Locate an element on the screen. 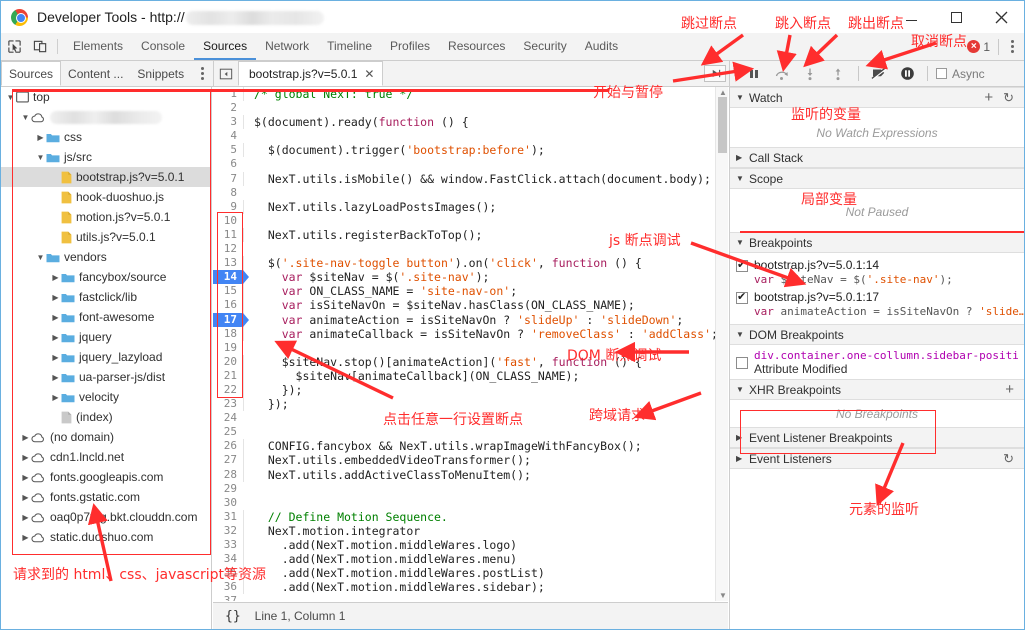  tab-audits: Audits is located at coordinates (601, 46).